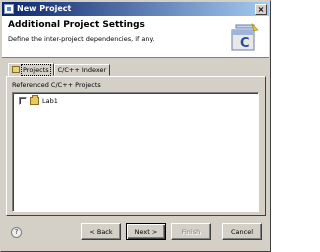  I want to click on tab-projects-label: Projects, so click(36, 69).